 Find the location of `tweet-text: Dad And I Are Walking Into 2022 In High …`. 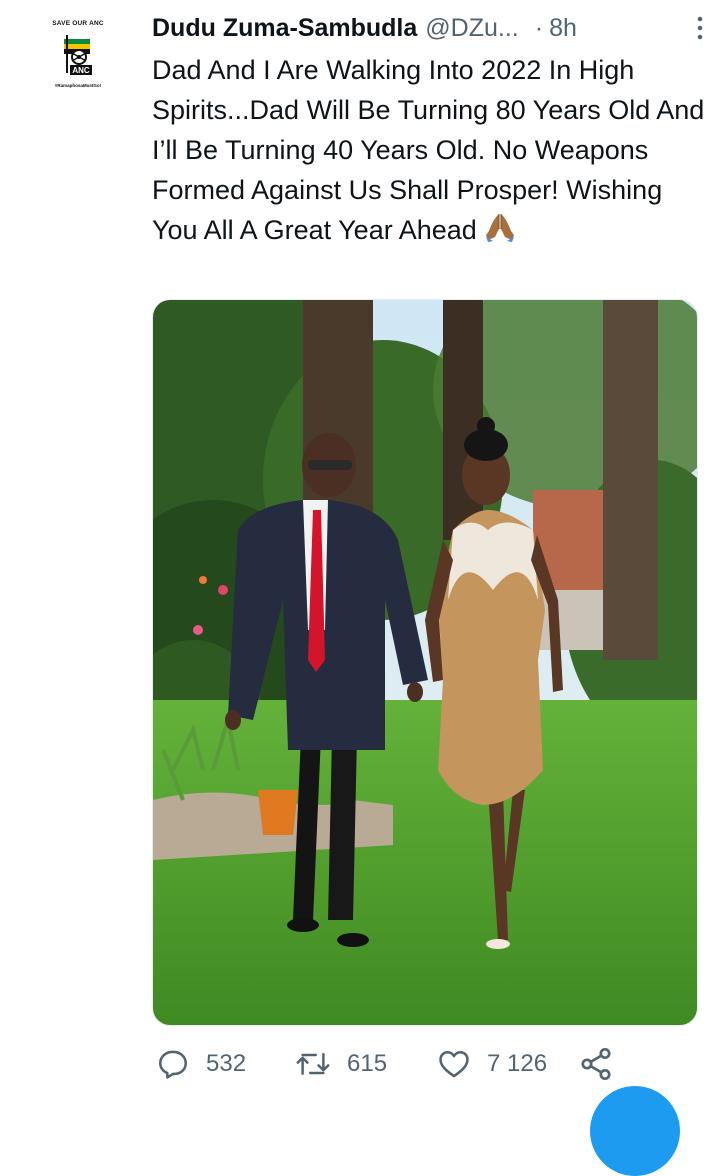

tweet-text: Dad And I Are Walking Into 2022 In High … is located at coordinates (432, 150).